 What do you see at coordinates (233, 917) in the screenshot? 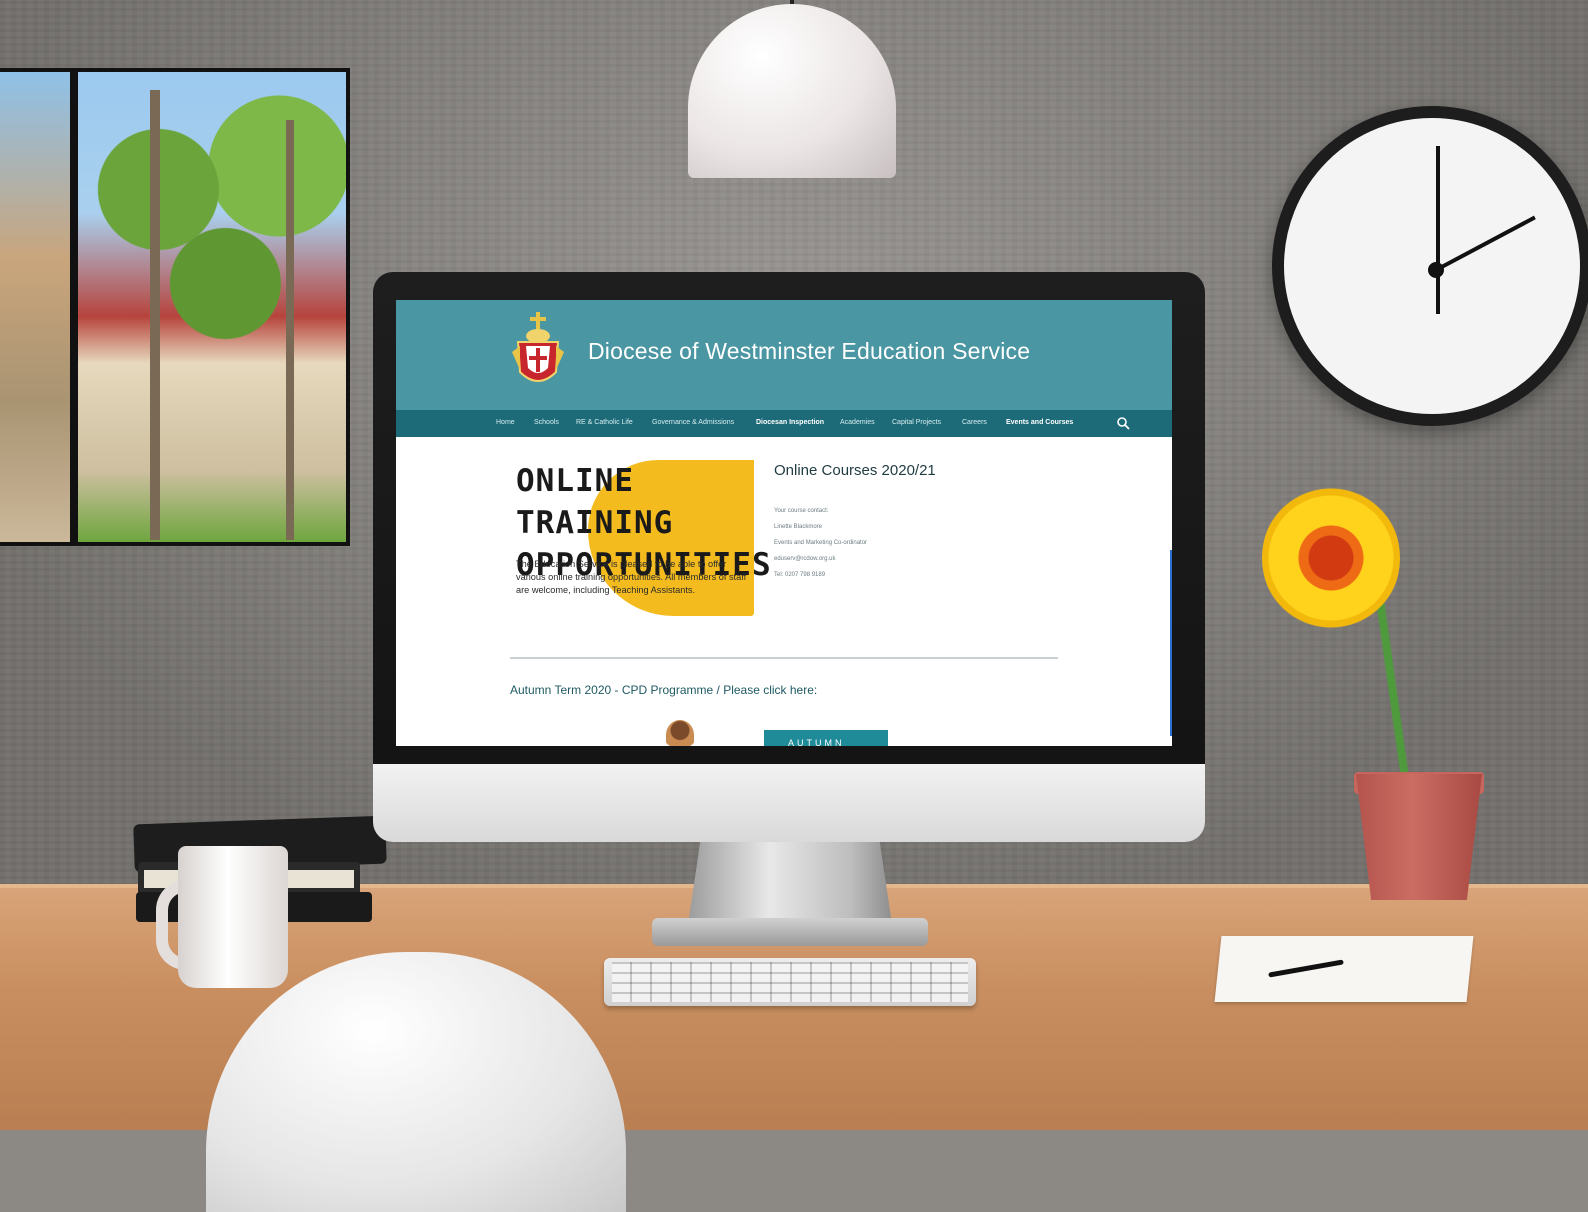
I see `coffee-mug` at bounding box center [233, 917].